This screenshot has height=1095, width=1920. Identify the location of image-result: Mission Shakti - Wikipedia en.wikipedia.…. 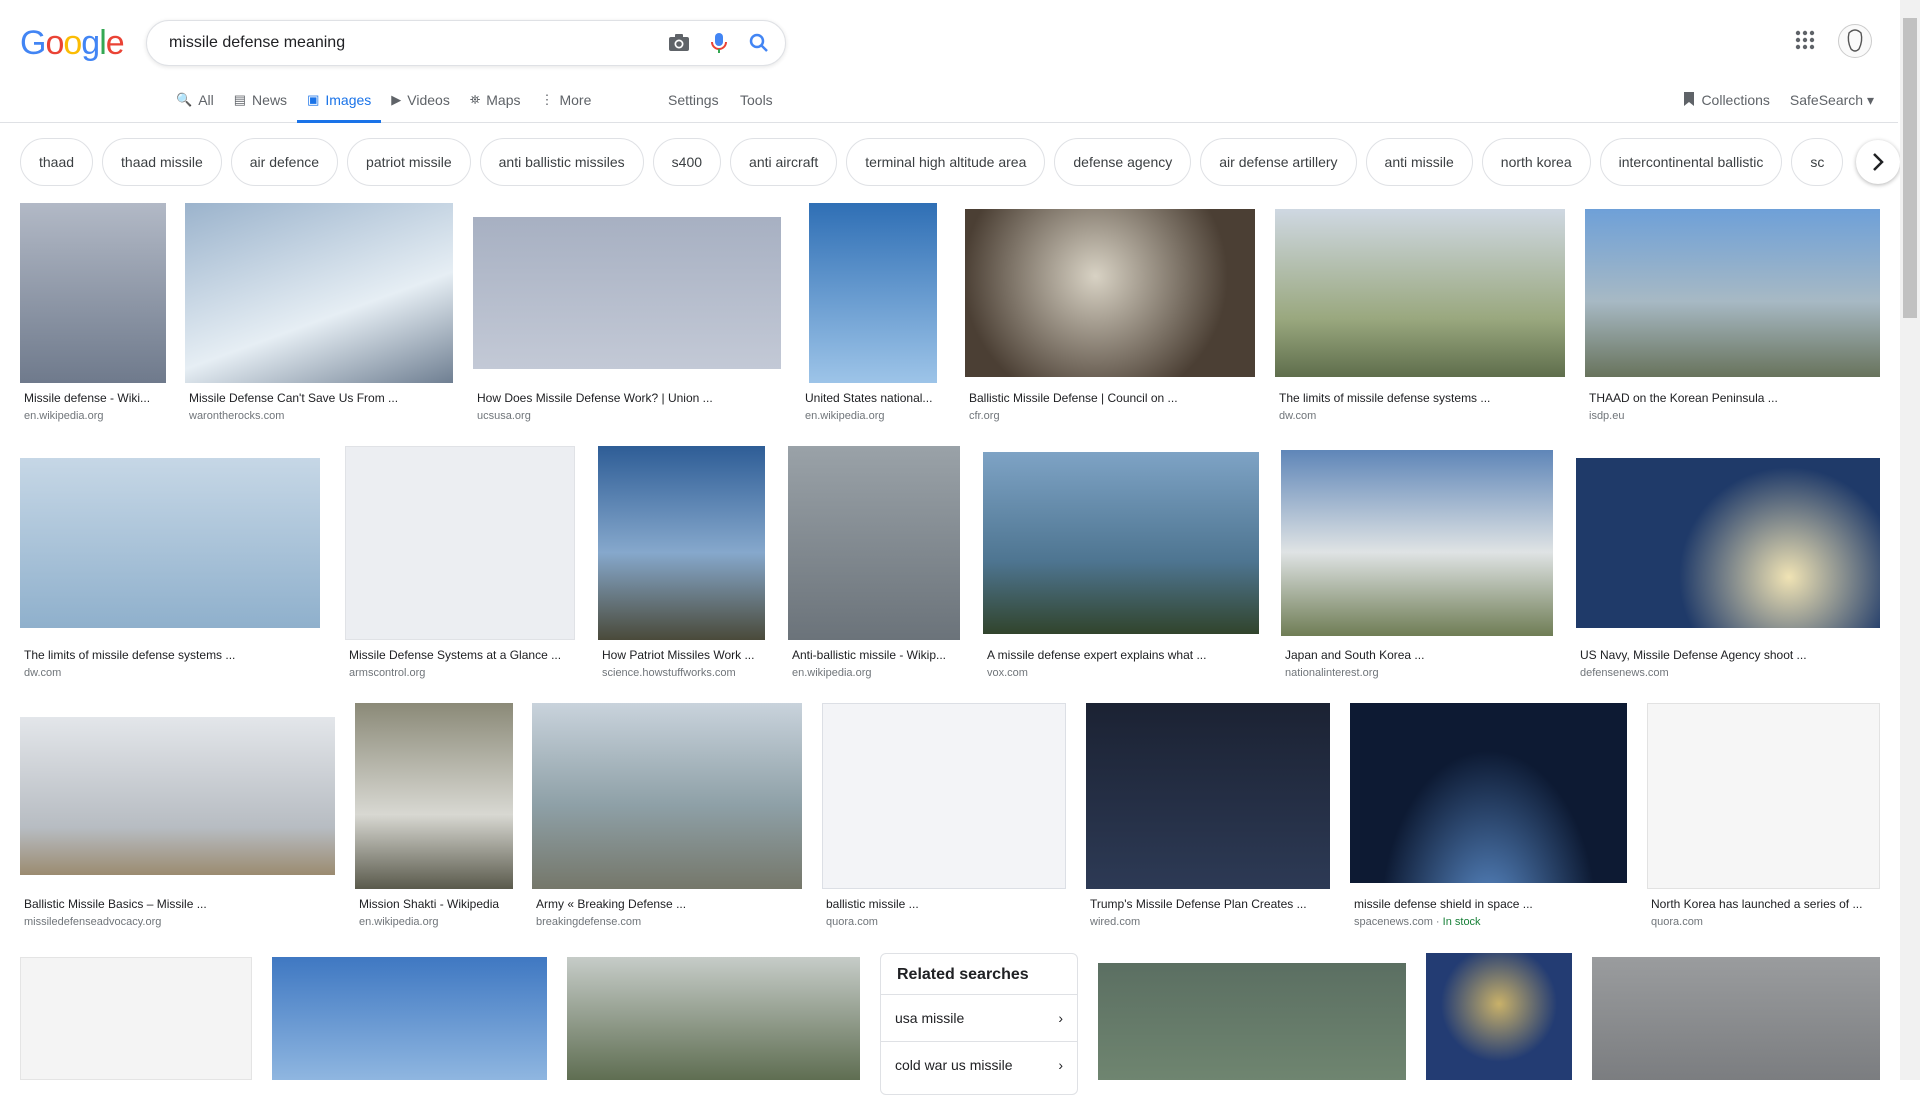
(434, 815).